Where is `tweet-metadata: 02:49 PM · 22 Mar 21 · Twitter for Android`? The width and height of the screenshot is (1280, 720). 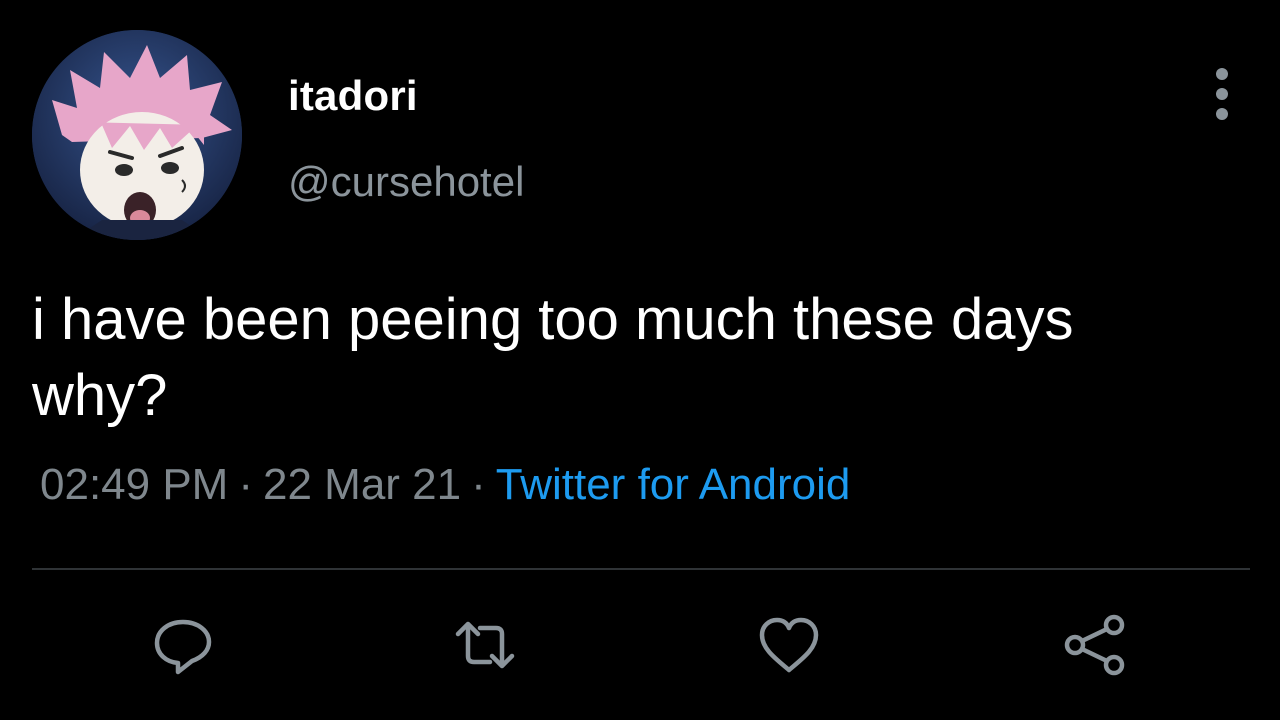 tweet-metadata: 02:49 PM · 22 Mar 21 · Twitter for Android is located at coordinates (445, 485).